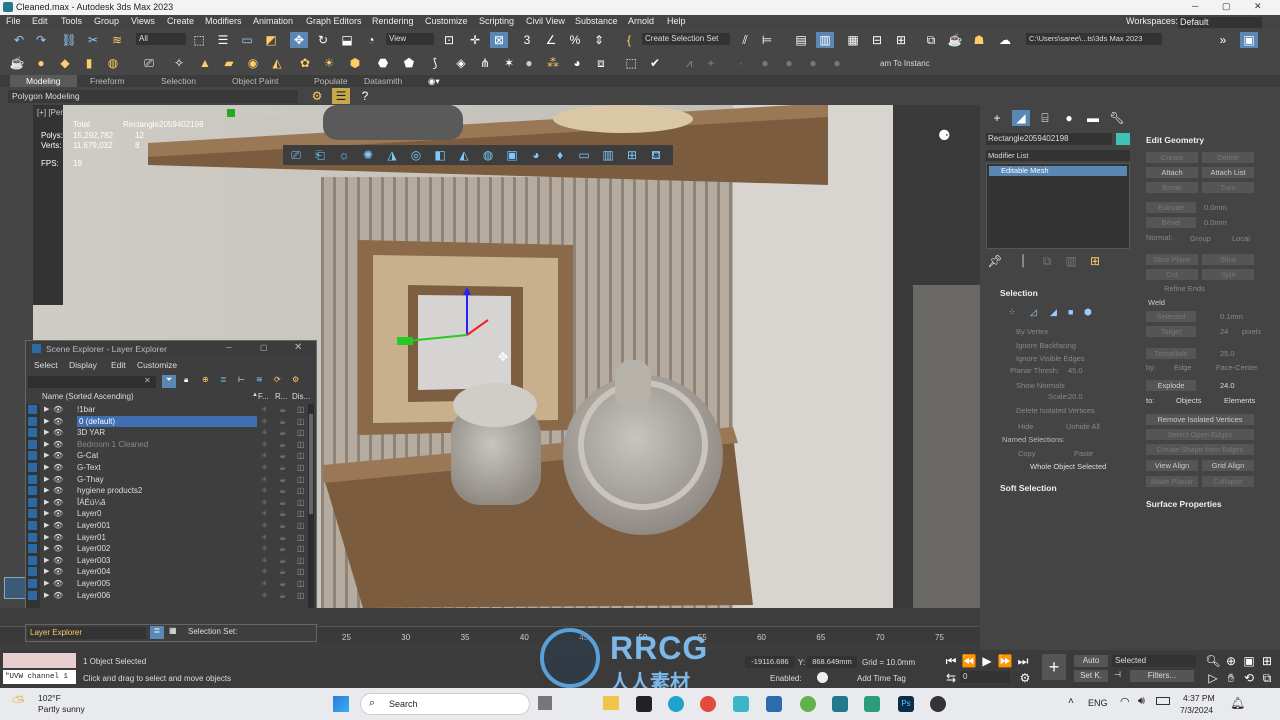 The height and width of the screenshot is (720, 1280). I want to click on layer-side-icon, so click(32, 421).